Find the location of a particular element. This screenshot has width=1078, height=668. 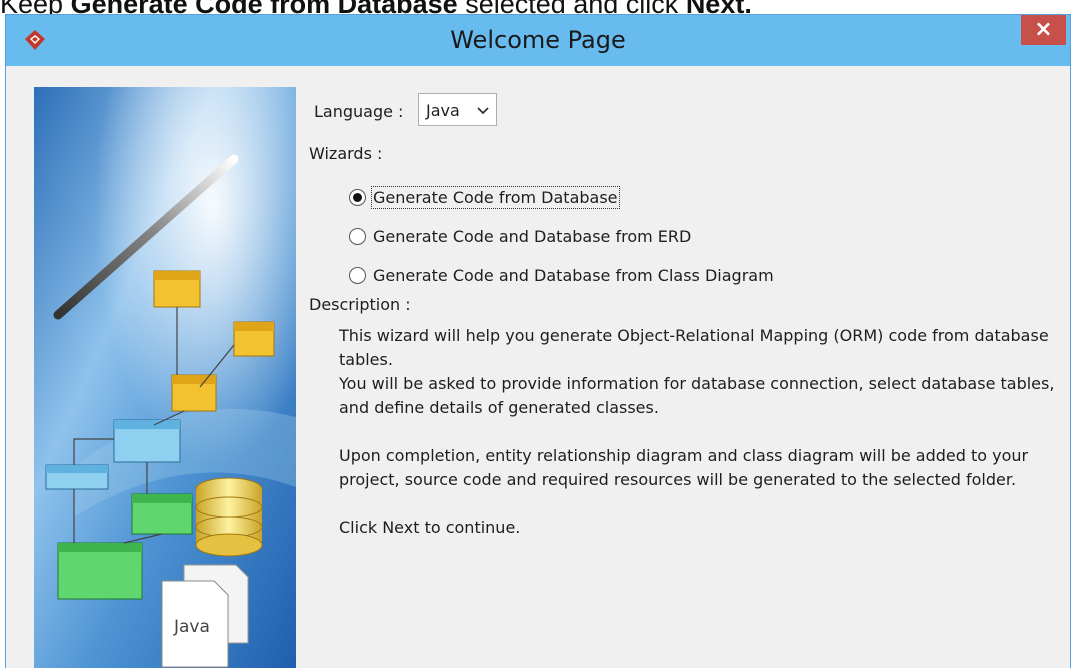

window-title: Welcome Page is located at coordinates (538, 40).